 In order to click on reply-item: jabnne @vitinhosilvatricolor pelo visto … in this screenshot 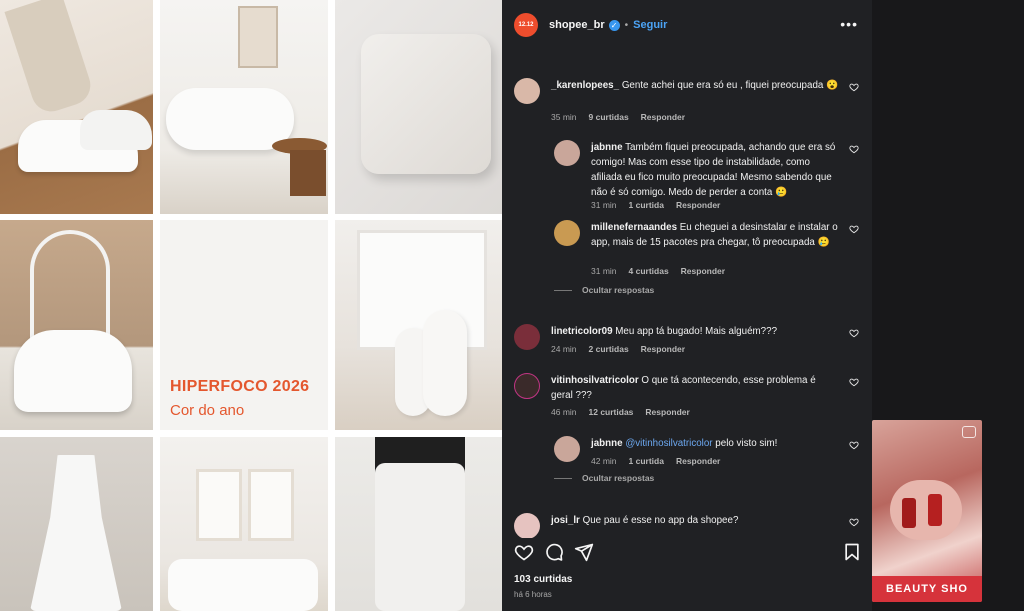, I will do `click(706, 453)`.